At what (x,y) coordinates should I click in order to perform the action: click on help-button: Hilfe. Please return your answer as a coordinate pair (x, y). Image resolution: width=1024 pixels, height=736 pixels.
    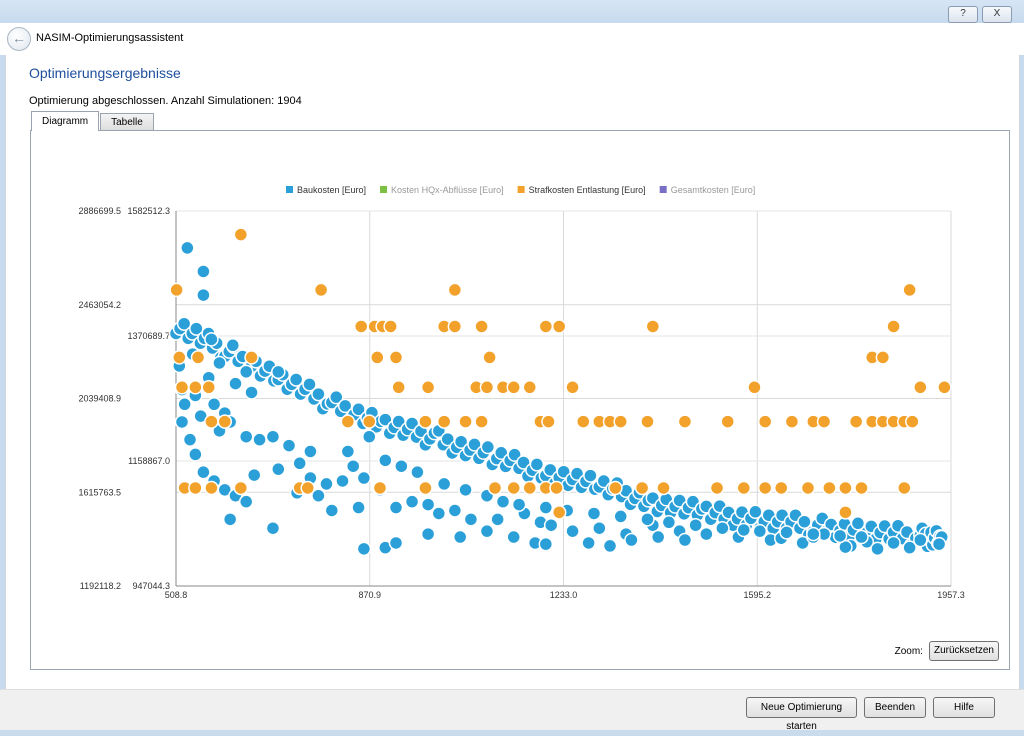
    Looking at the image, I should click on (964, 707).